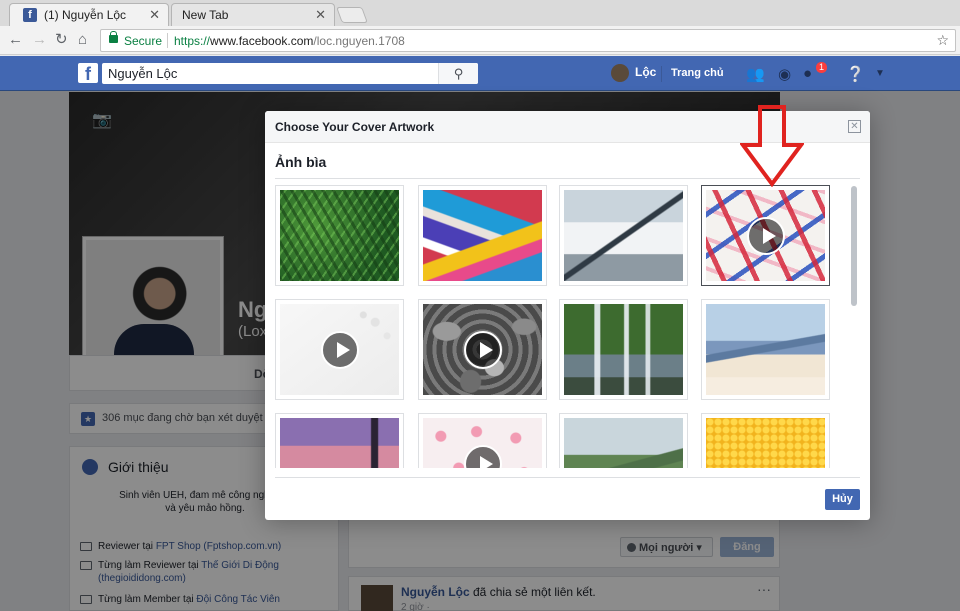 This screenshot has width=960, height=611. What do you see at coordinates (15, 40) in the screenshot?
I see `back-arrow-icon: ←` at bounding box center [15, 40].